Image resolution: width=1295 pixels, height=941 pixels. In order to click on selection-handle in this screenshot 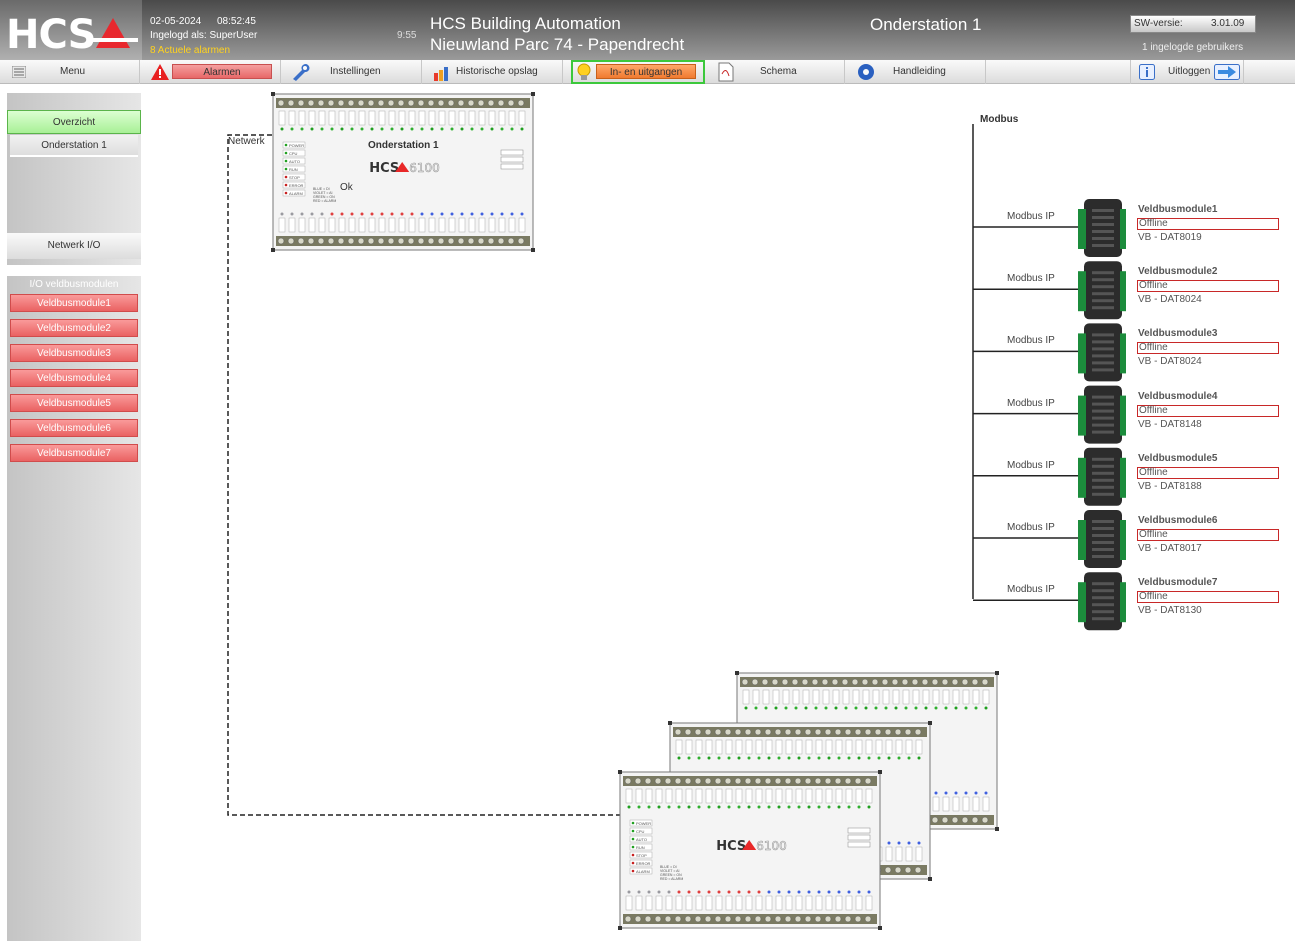, I will do `click(880, 928)`.